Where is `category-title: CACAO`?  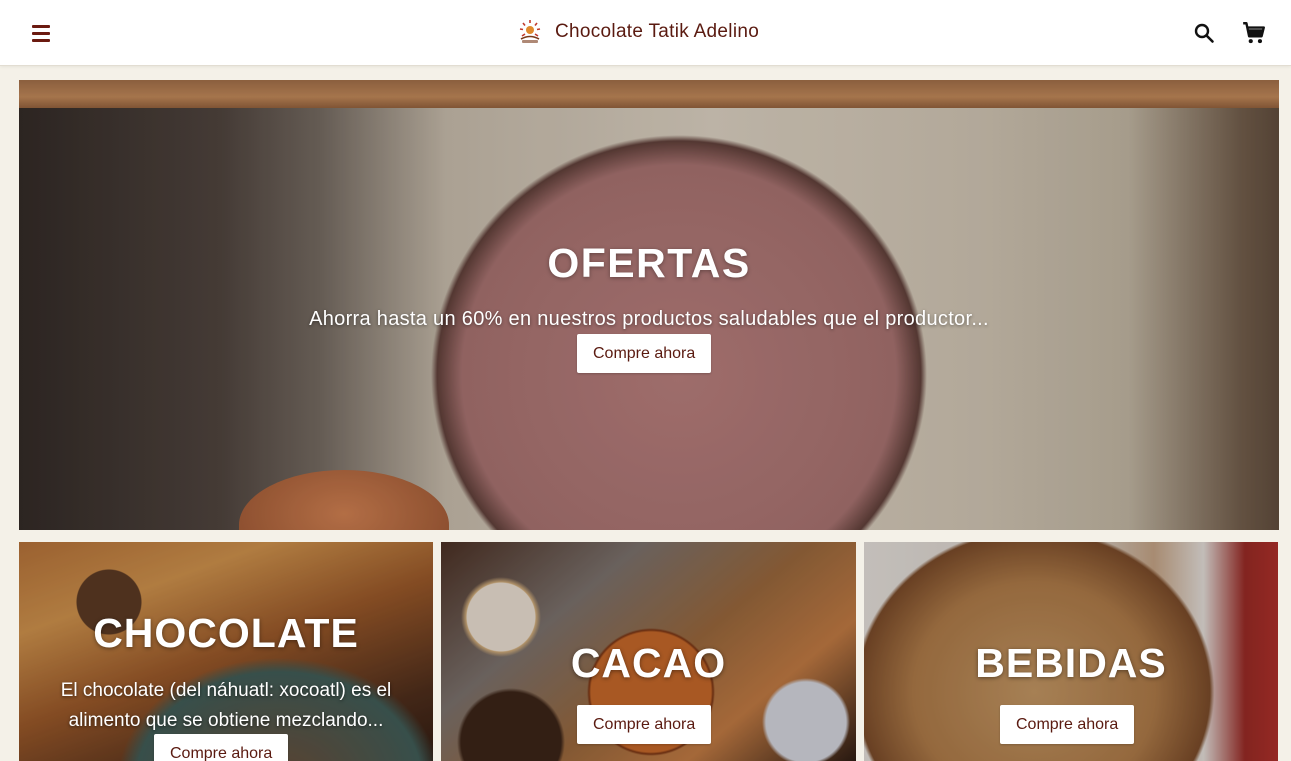 category-title: CACAO is located at coordinates (648, 663).